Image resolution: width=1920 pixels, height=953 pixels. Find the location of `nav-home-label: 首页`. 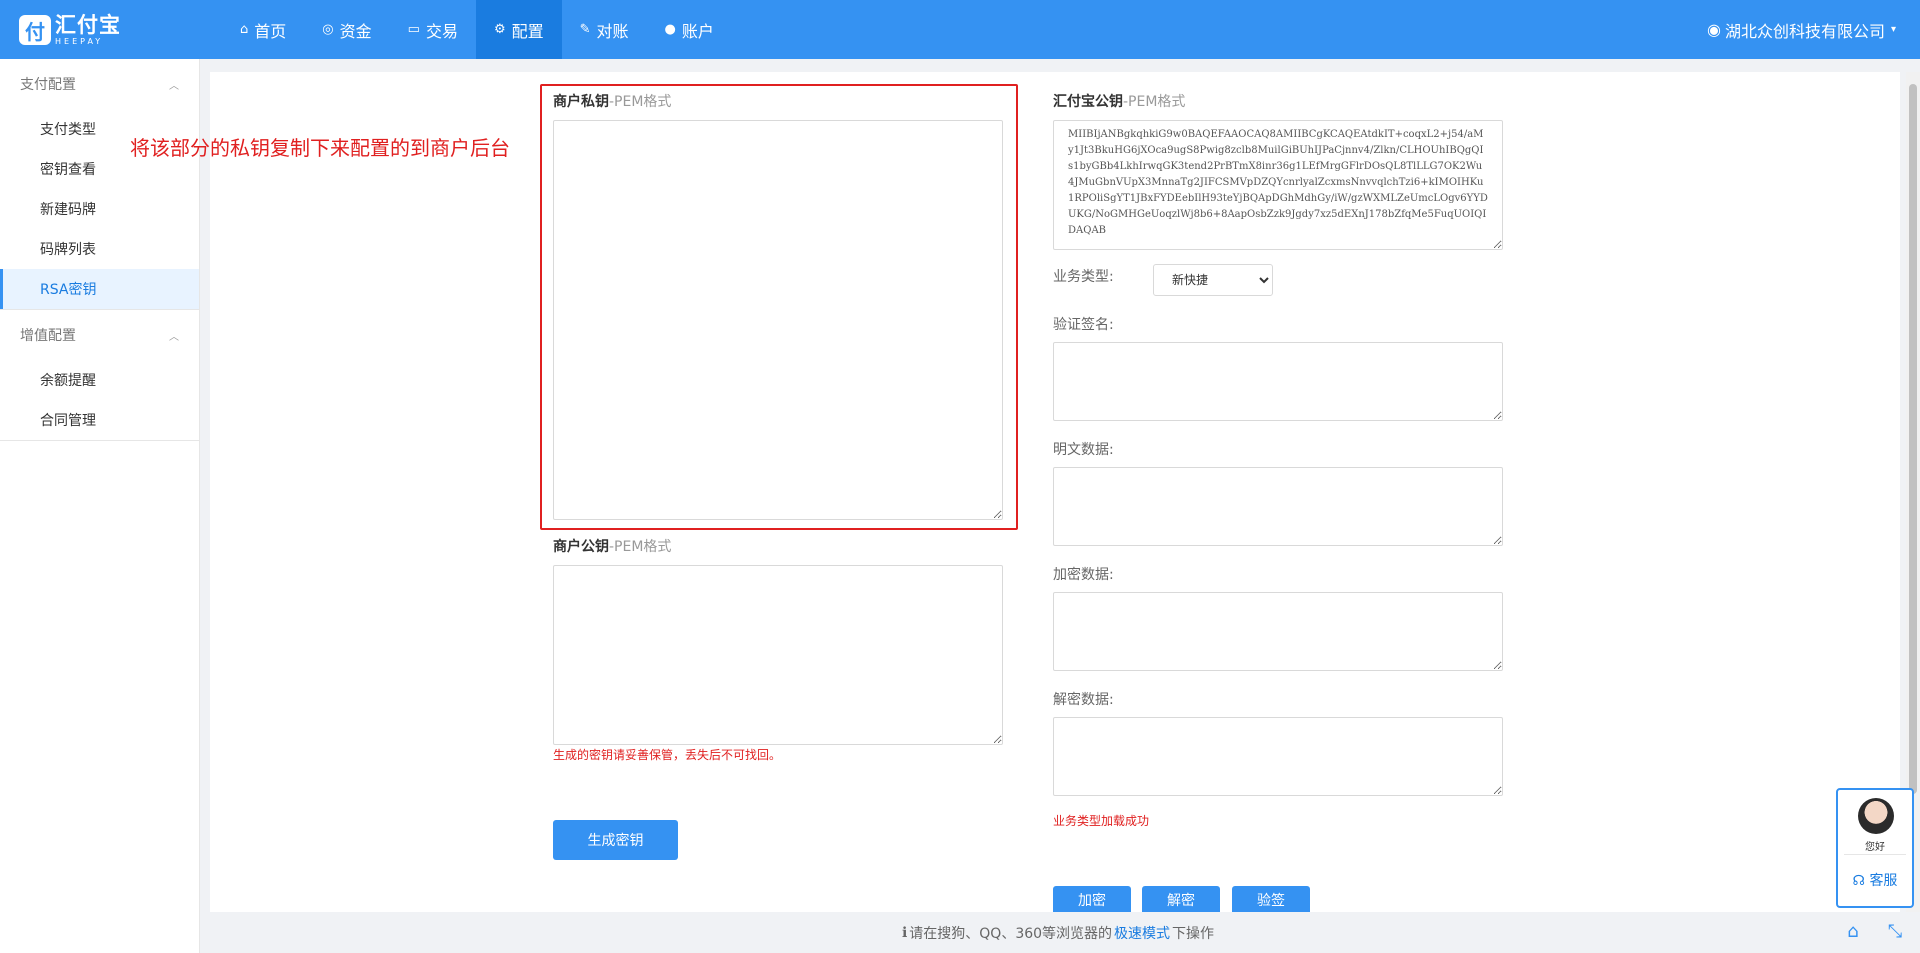

nav-home-label: 首页 is located at coordinates (270, 31).